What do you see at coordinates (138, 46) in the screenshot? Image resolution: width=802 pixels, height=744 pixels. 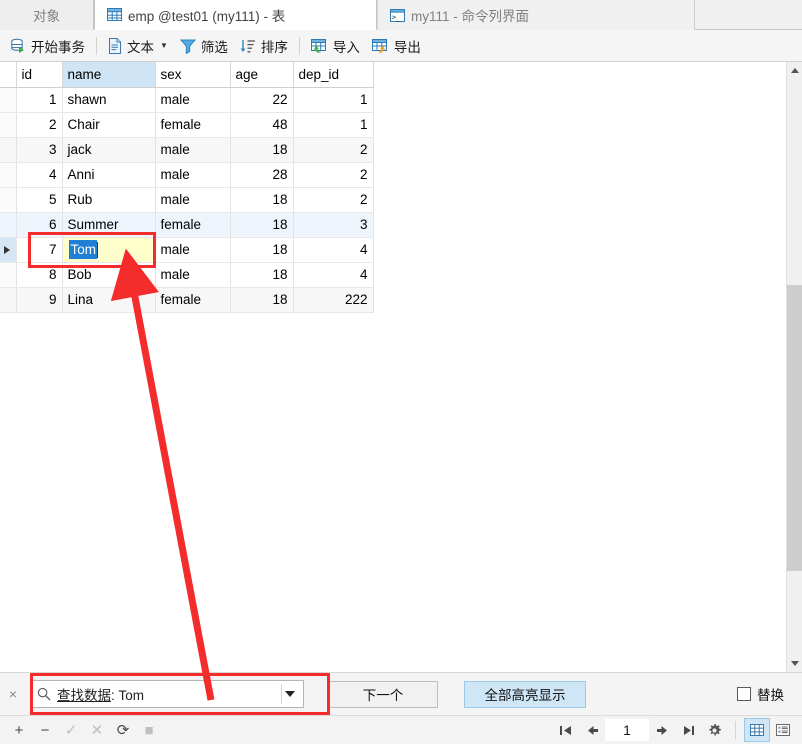 I see `text-button: 文本 ▼` at bounding box center [138, 46].